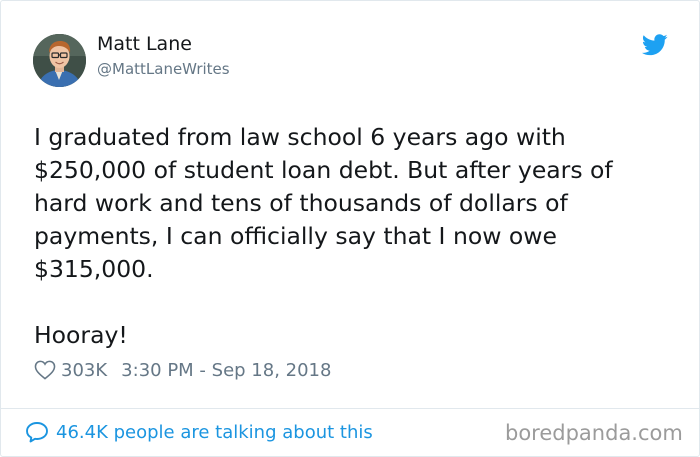 The width and height of the screenshot is (700, 457). I want to click on heart-icon, so click(45, 370).